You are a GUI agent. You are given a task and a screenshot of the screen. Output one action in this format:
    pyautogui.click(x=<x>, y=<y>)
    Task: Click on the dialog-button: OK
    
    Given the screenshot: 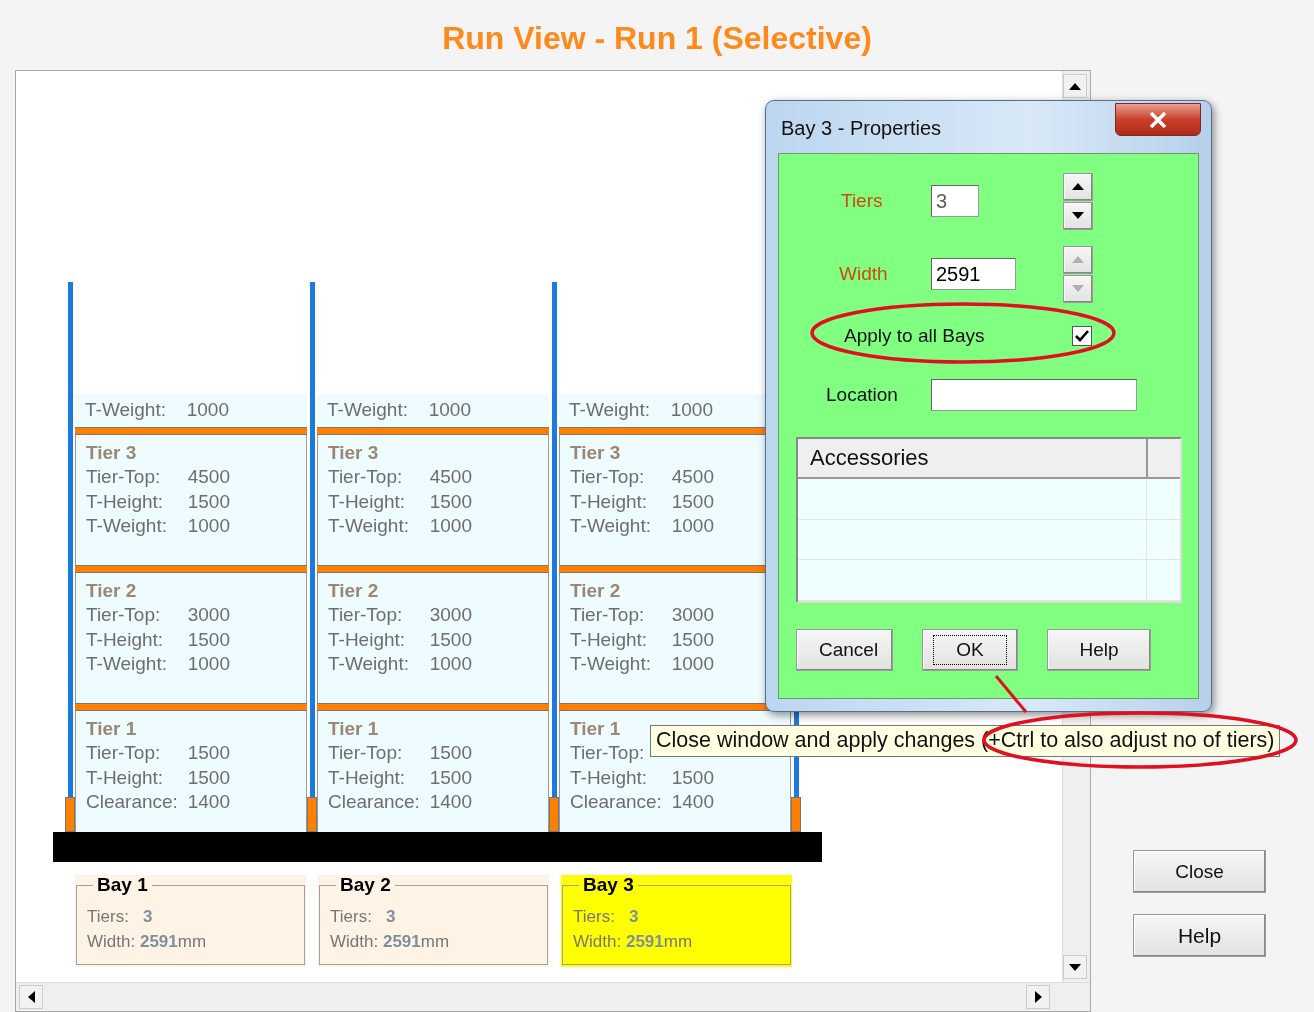 What is the action you would take?
    pyautogui.click(x=970, y=650)
    